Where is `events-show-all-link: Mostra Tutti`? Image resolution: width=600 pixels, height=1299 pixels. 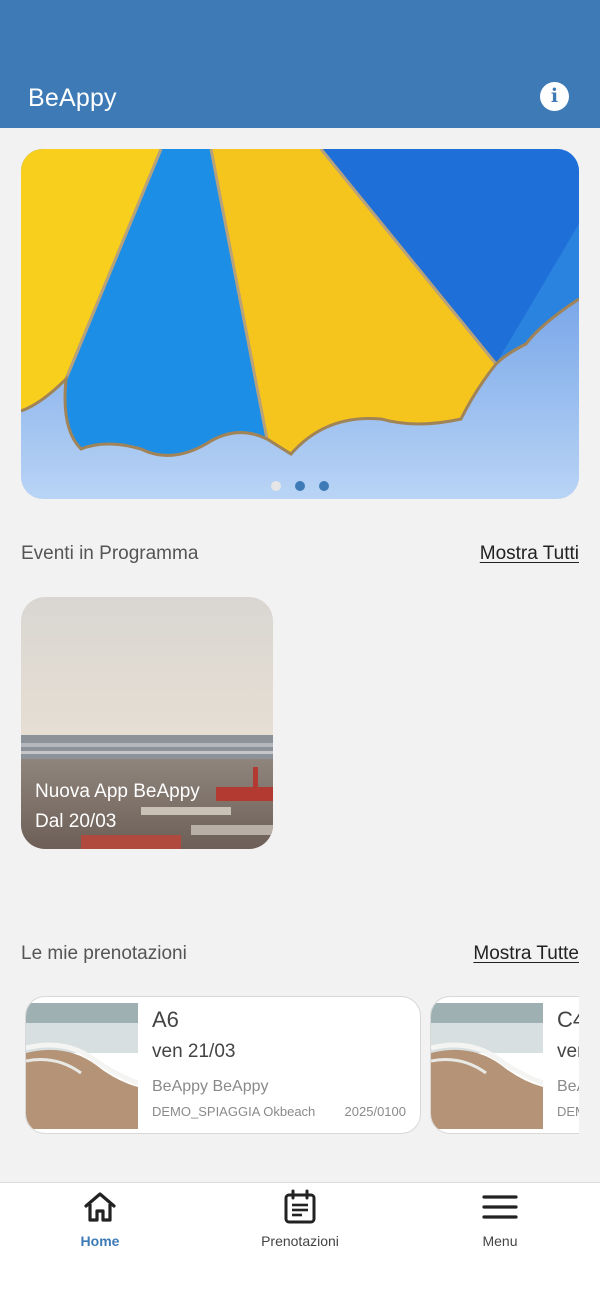
events-show-all-link: Mostra Tutti is located at coordinates (529, 554).